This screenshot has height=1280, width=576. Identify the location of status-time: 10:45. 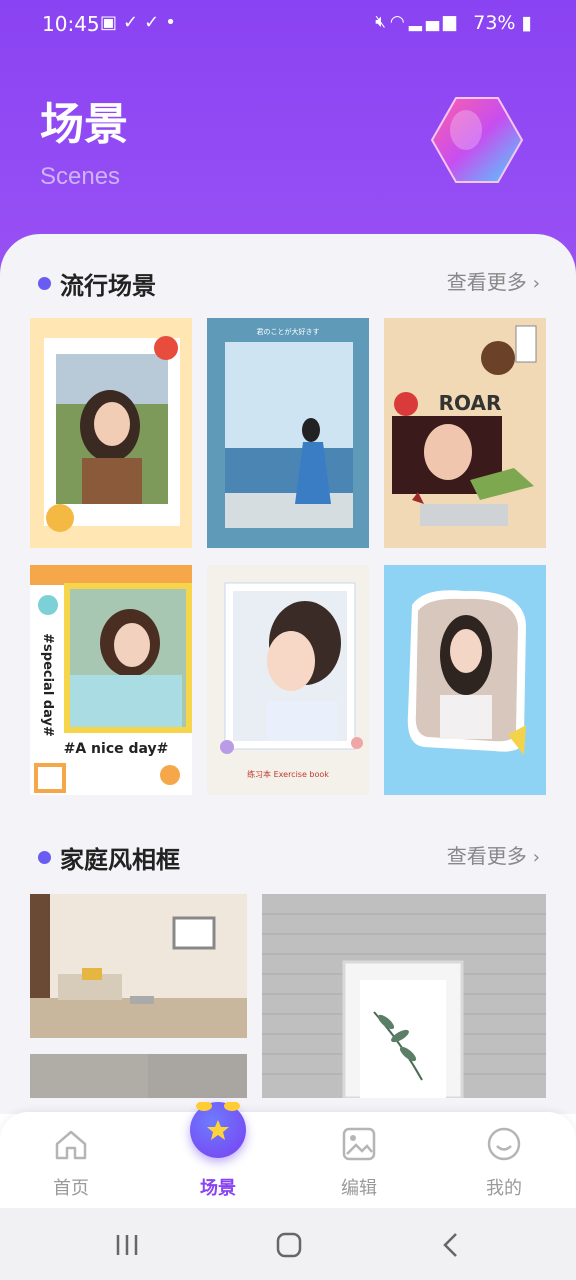
(71, 24).